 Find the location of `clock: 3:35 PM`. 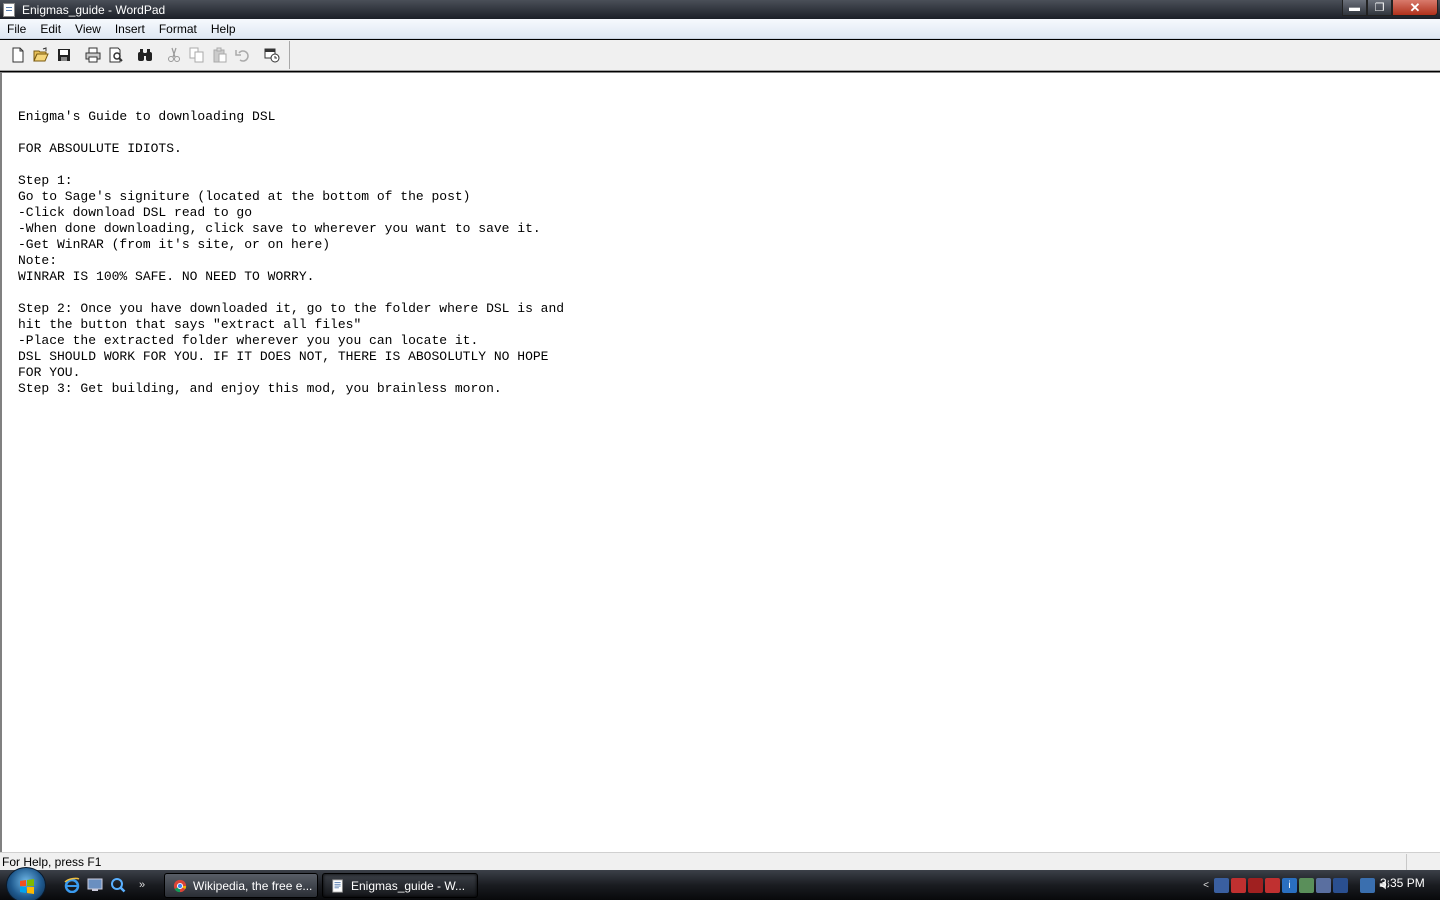

clock: 3:35 PM is located at coordinates (1402, 883).